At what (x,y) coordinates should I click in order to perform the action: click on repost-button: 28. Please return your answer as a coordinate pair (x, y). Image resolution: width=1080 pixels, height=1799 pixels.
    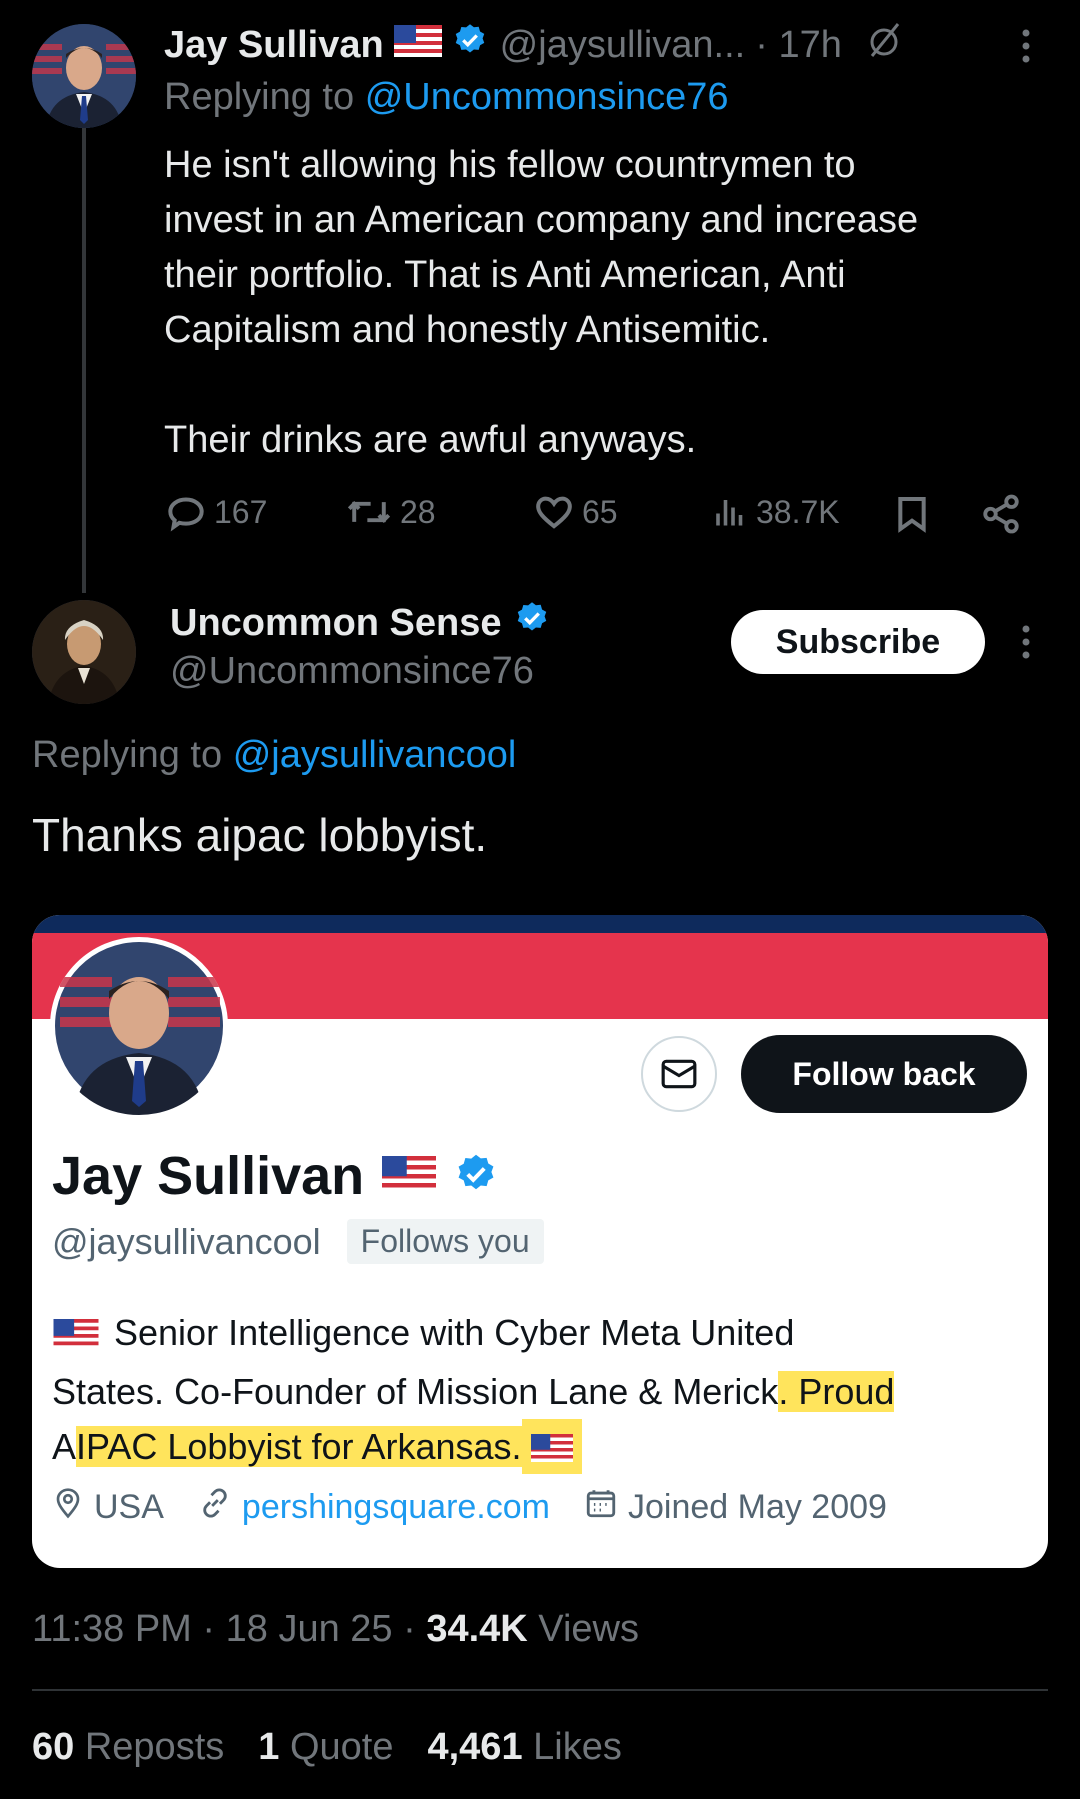
    Looking at the image, I should click on (391, 512).